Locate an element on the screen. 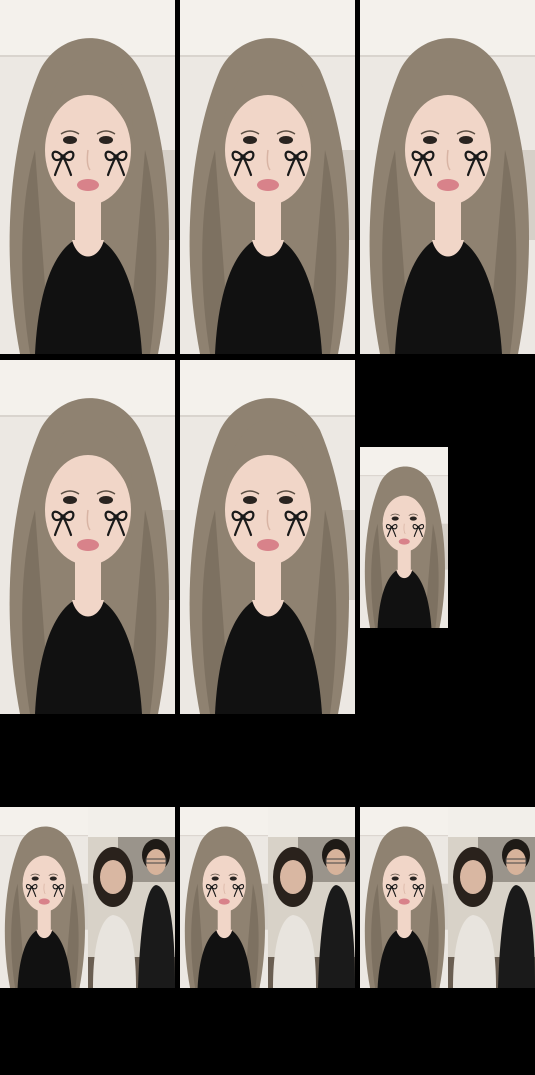 This screenshot has height=1075, width=535. video-tile-9-split is located at coordinates (447, 897).